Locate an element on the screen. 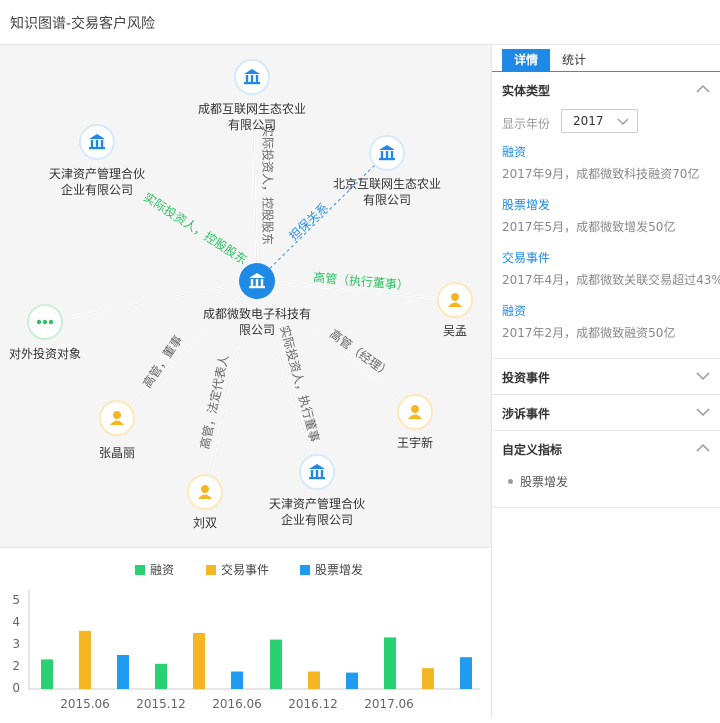 The width and height of the screenshot is (720, 723). graph-node: 刘双 is located at coordinates (205, 502).